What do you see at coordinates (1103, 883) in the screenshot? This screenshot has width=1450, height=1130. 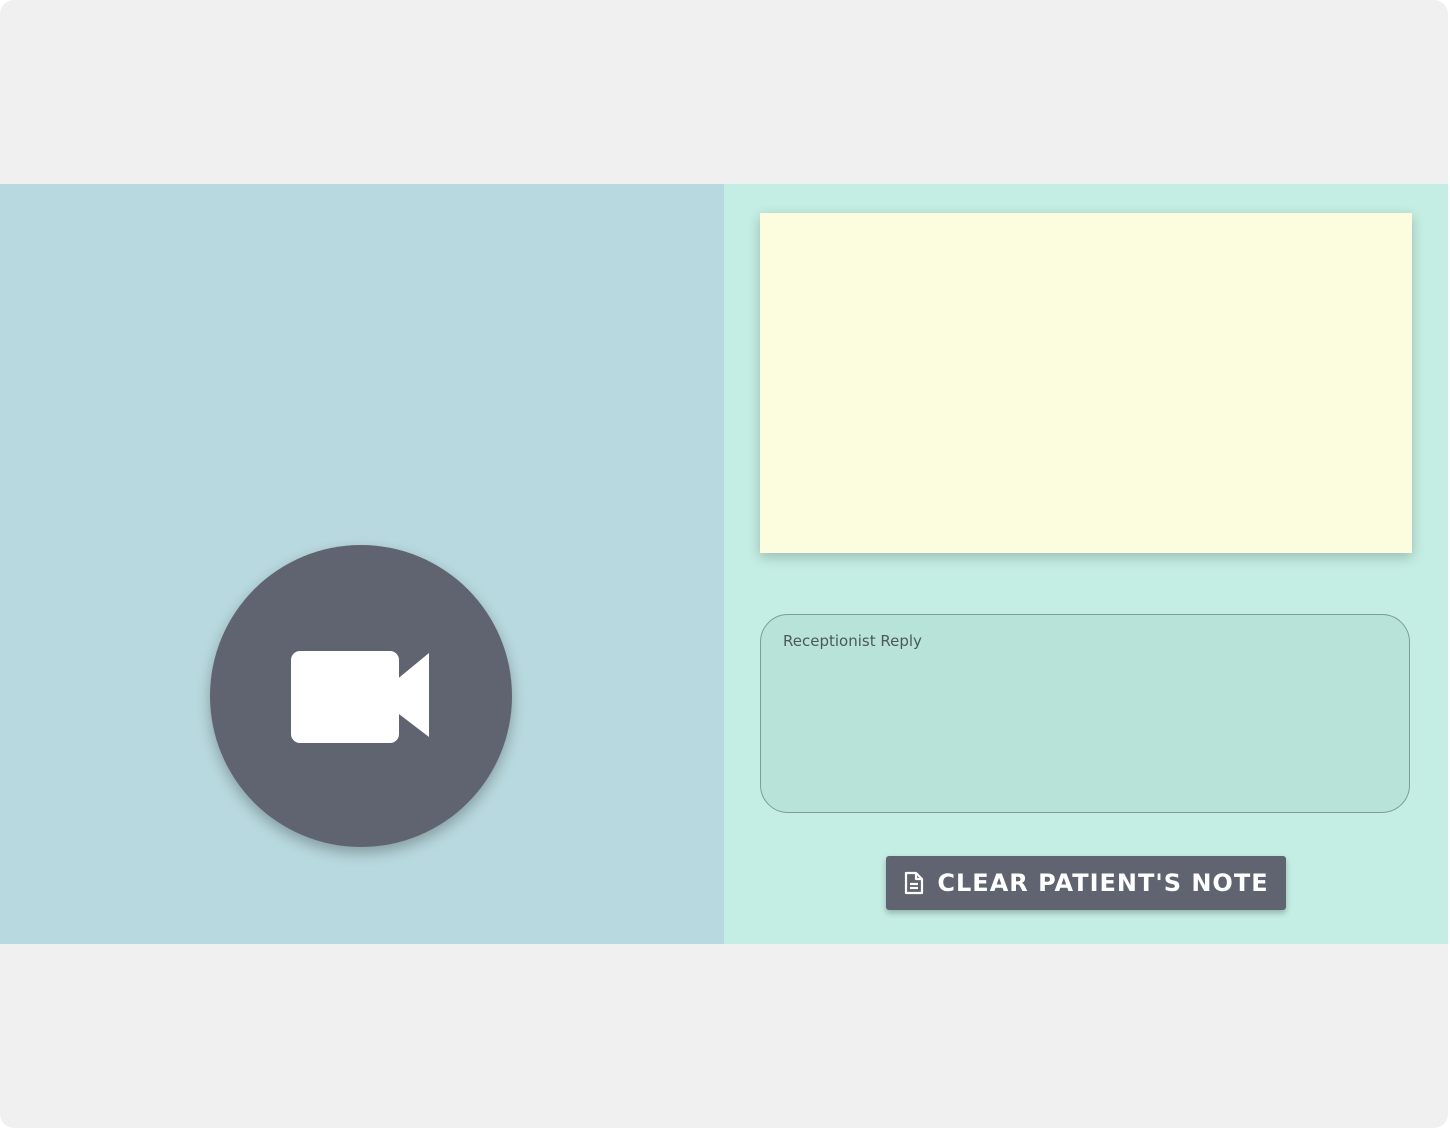 I see `clear-button-label: CLEAR PATIENT'S NOTE` at bounding box center [1103, 883].